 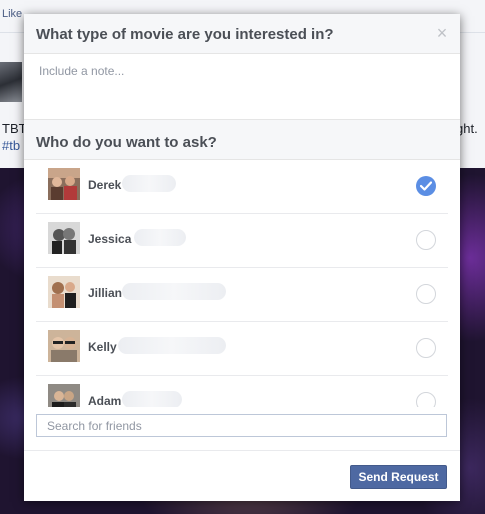 I want to click on checkmark-icon, so click(x=426, y=186).